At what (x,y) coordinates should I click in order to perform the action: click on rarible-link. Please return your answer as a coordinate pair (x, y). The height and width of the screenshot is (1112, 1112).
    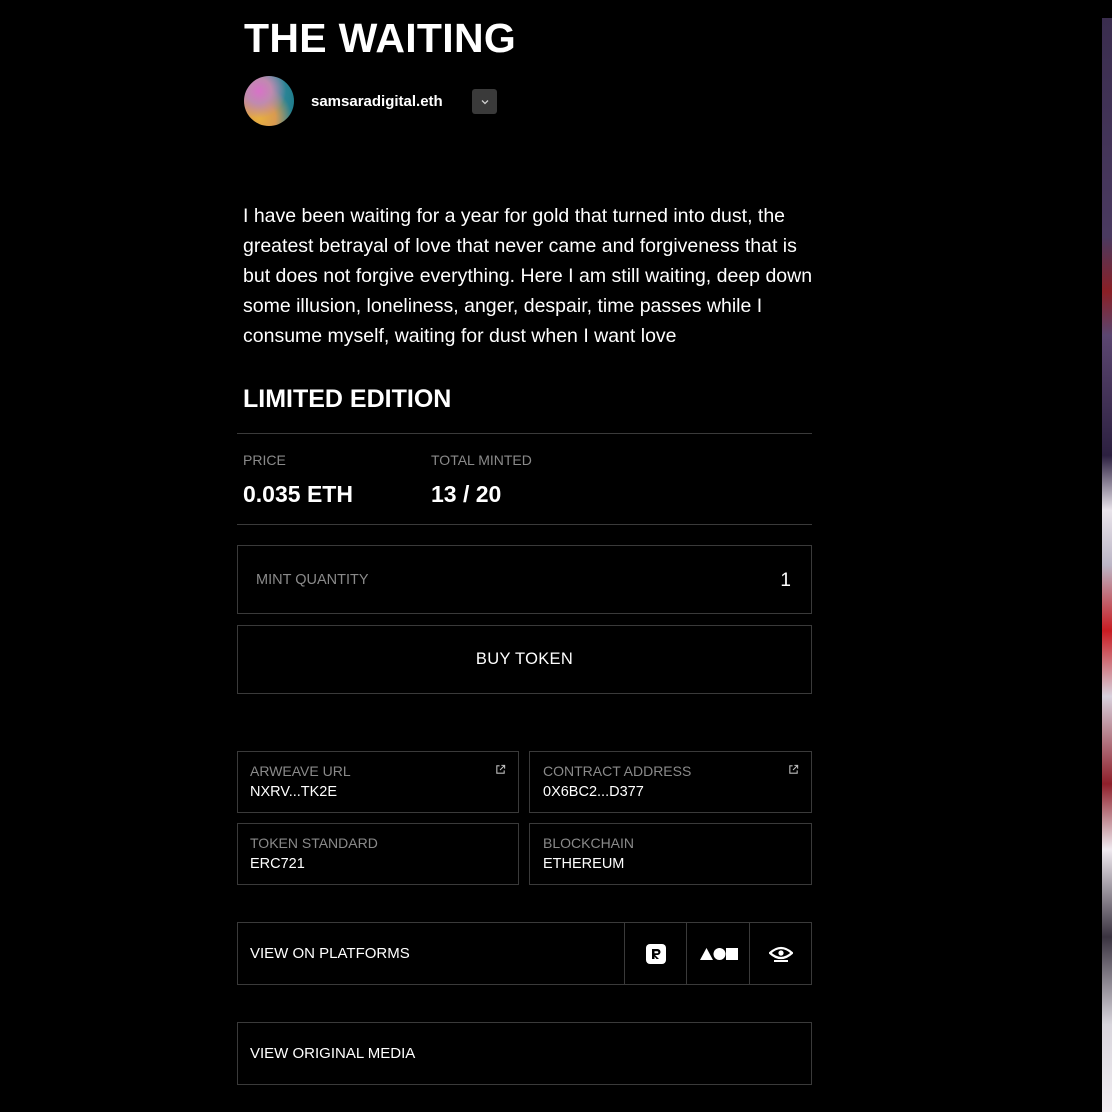
    Looking at the image, I should click on (655, 953).